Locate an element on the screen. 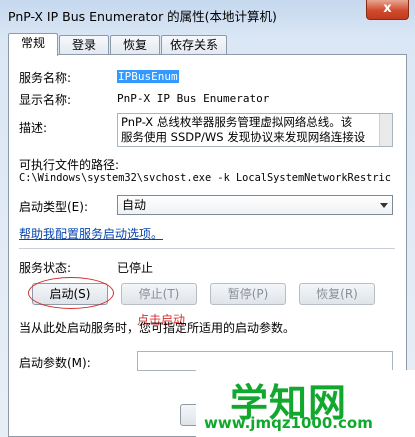 This screenshot has width=415, height=437. description-line-1: PnP-X 总线枚举器服务管理虚拟网络总线。该 is located at coordinates (237, 122).